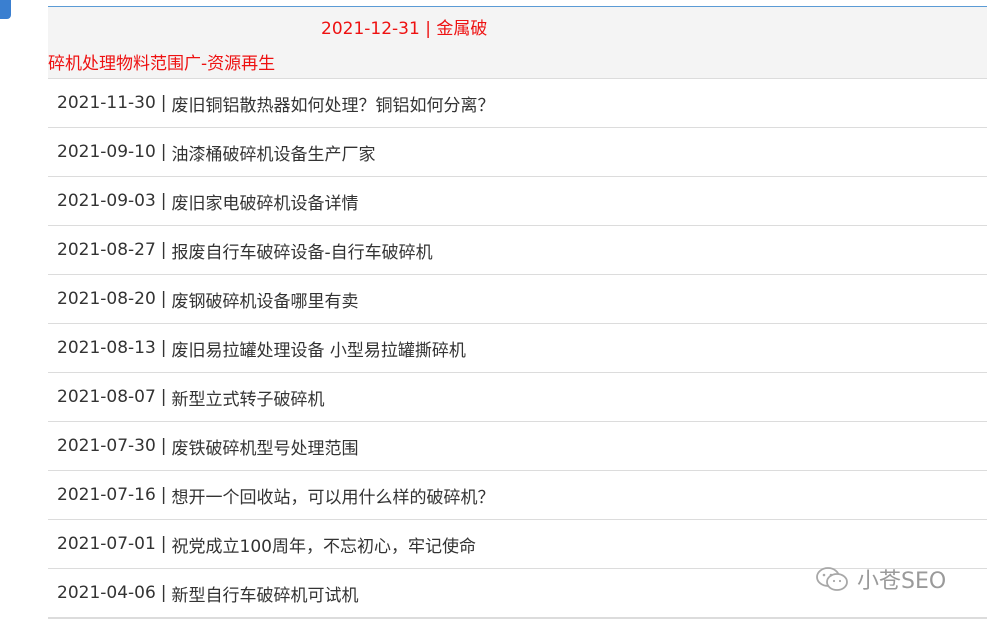  What do you see at coordinates (517, 397) in the screenshot?
I see `list-item: 2021-08-07 | 新型立式转子破碎机` at bounding box center [517, 397].